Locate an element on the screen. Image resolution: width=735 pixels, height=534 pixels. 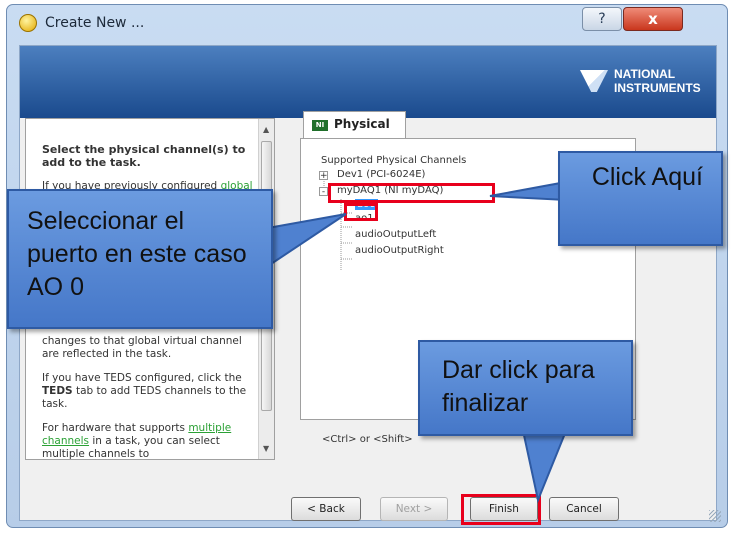
callout-click-here: Click Aquí is located at coordinates (640, 198).